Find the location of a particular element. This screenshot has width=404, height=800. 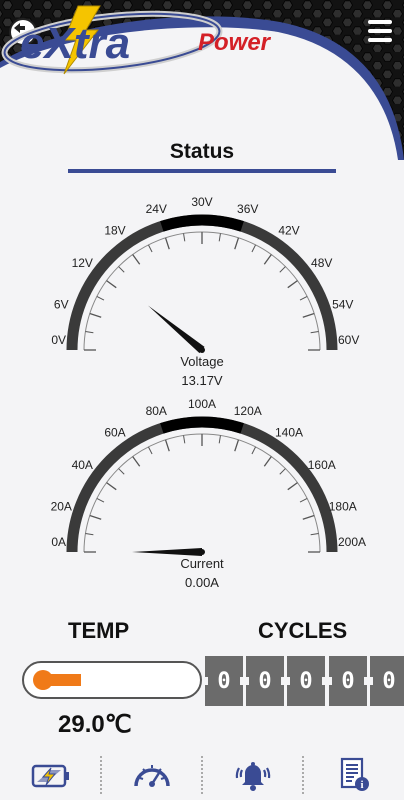

cycles-counter: 0 0 0 0 0 is located at coordinates (304, 681).